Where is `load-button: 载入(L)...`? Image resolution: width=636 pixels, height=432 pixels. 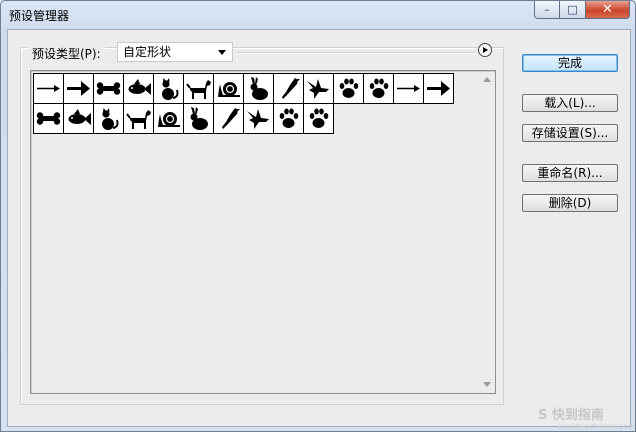
load-button: 载入(L)... is located at coordinates (570, 103).